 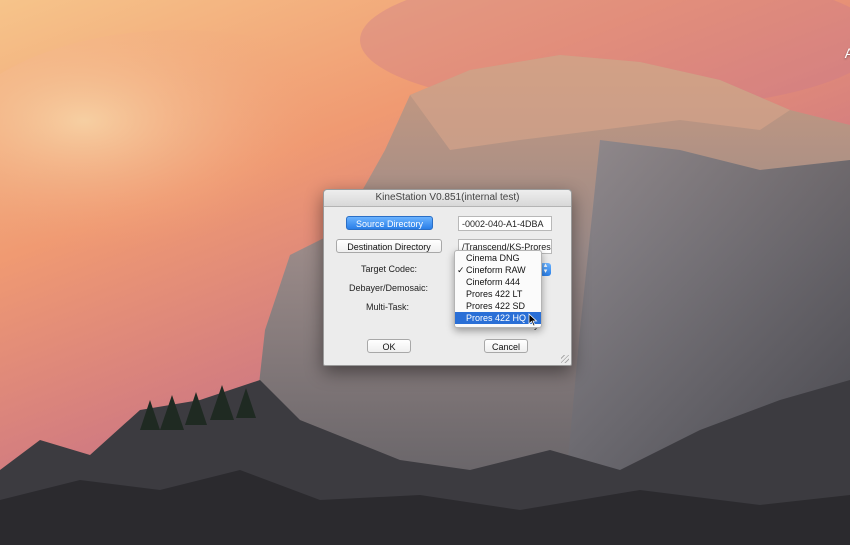 I want to click on dialog-titlebar: KineStation V0.851(internal test), so click(x=447, y=198).